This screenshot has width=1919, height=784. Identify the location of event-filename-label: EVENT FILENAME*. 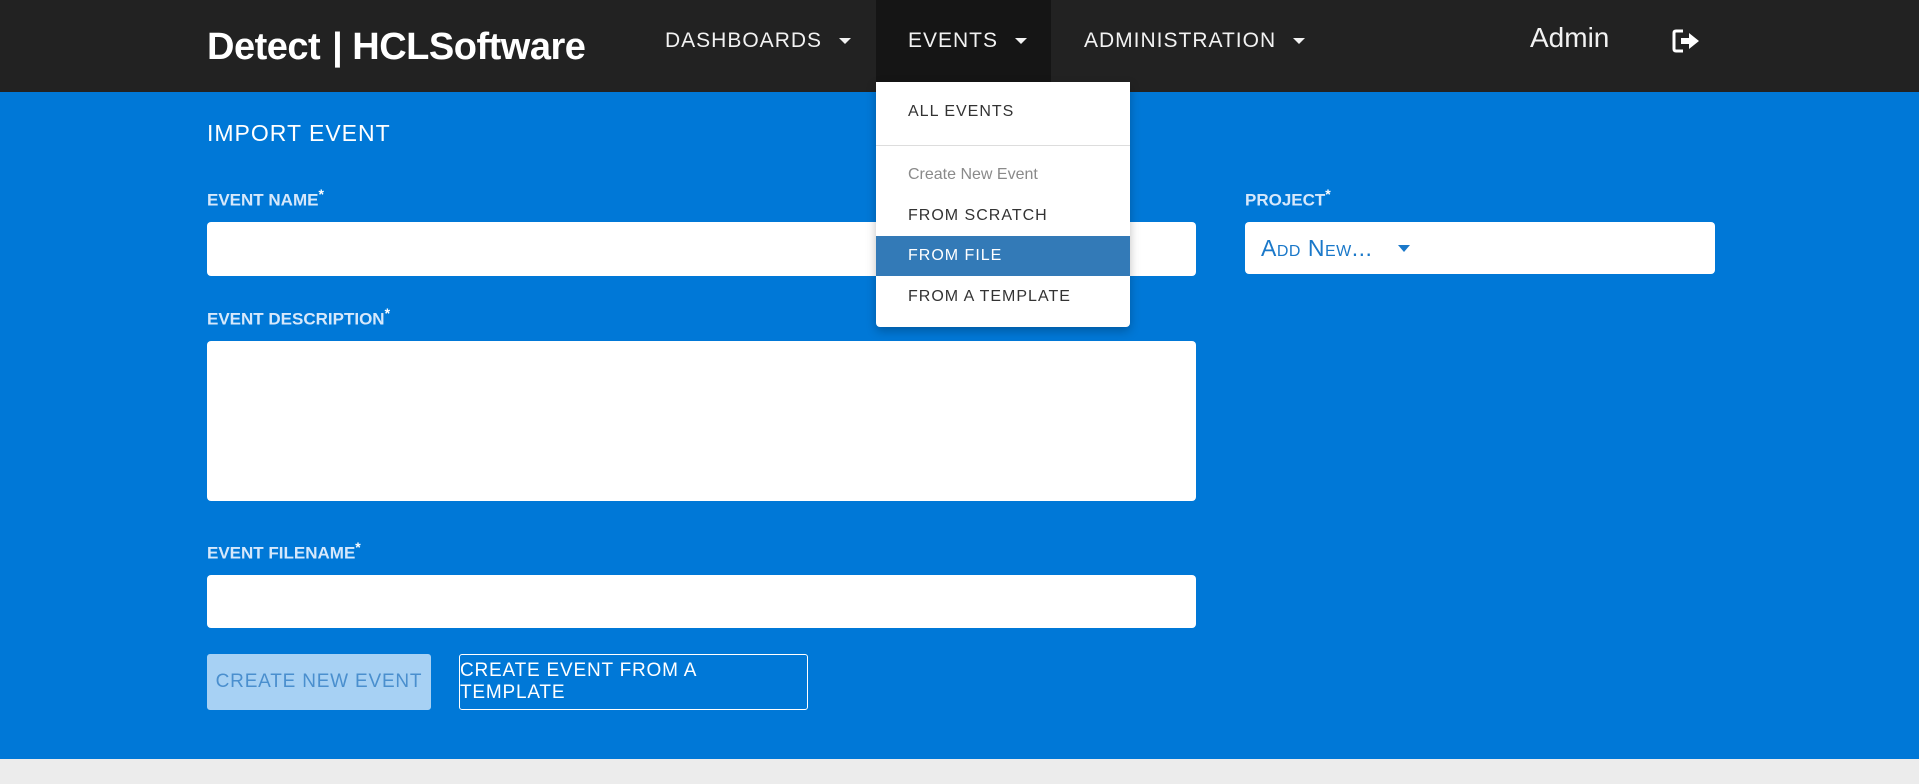
(284, 551).